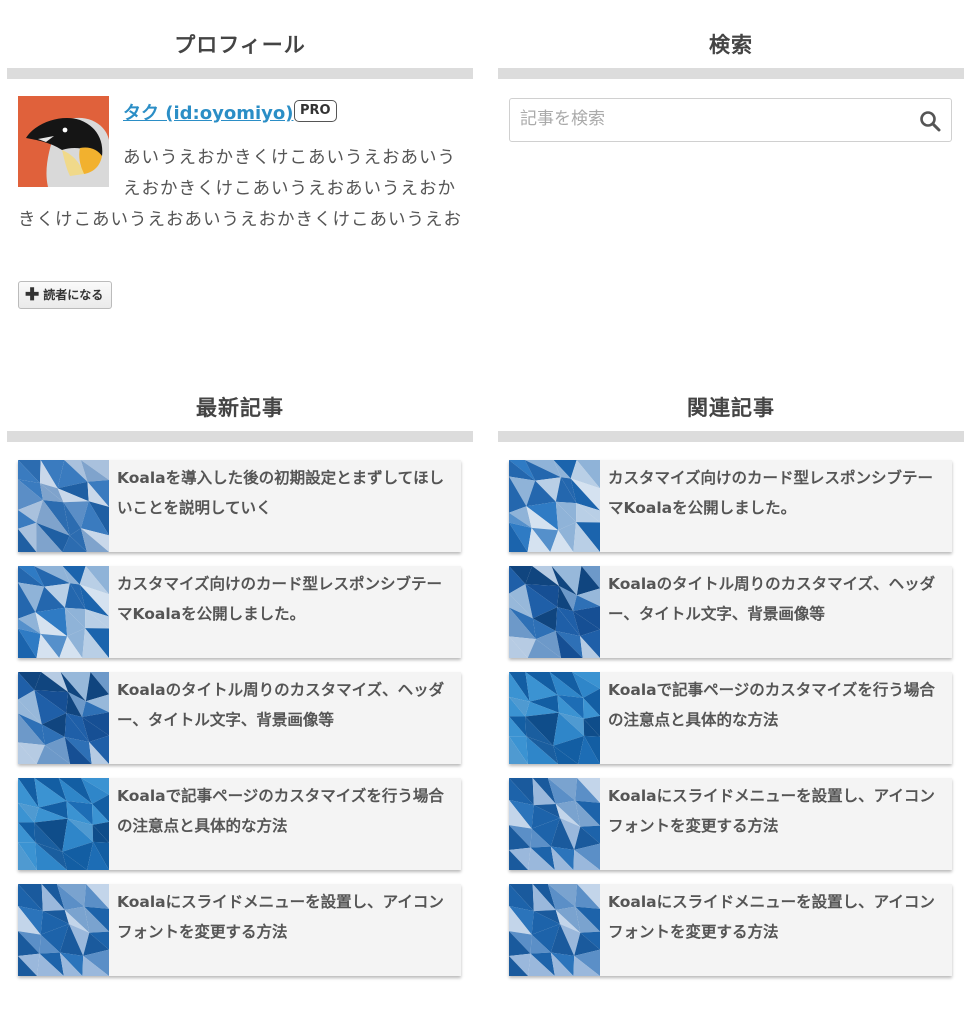 Image resolution: width=975 pixels, height=1024 pixels. I want to click on follow-button: ✚ 読者になる, so click(65, 295).